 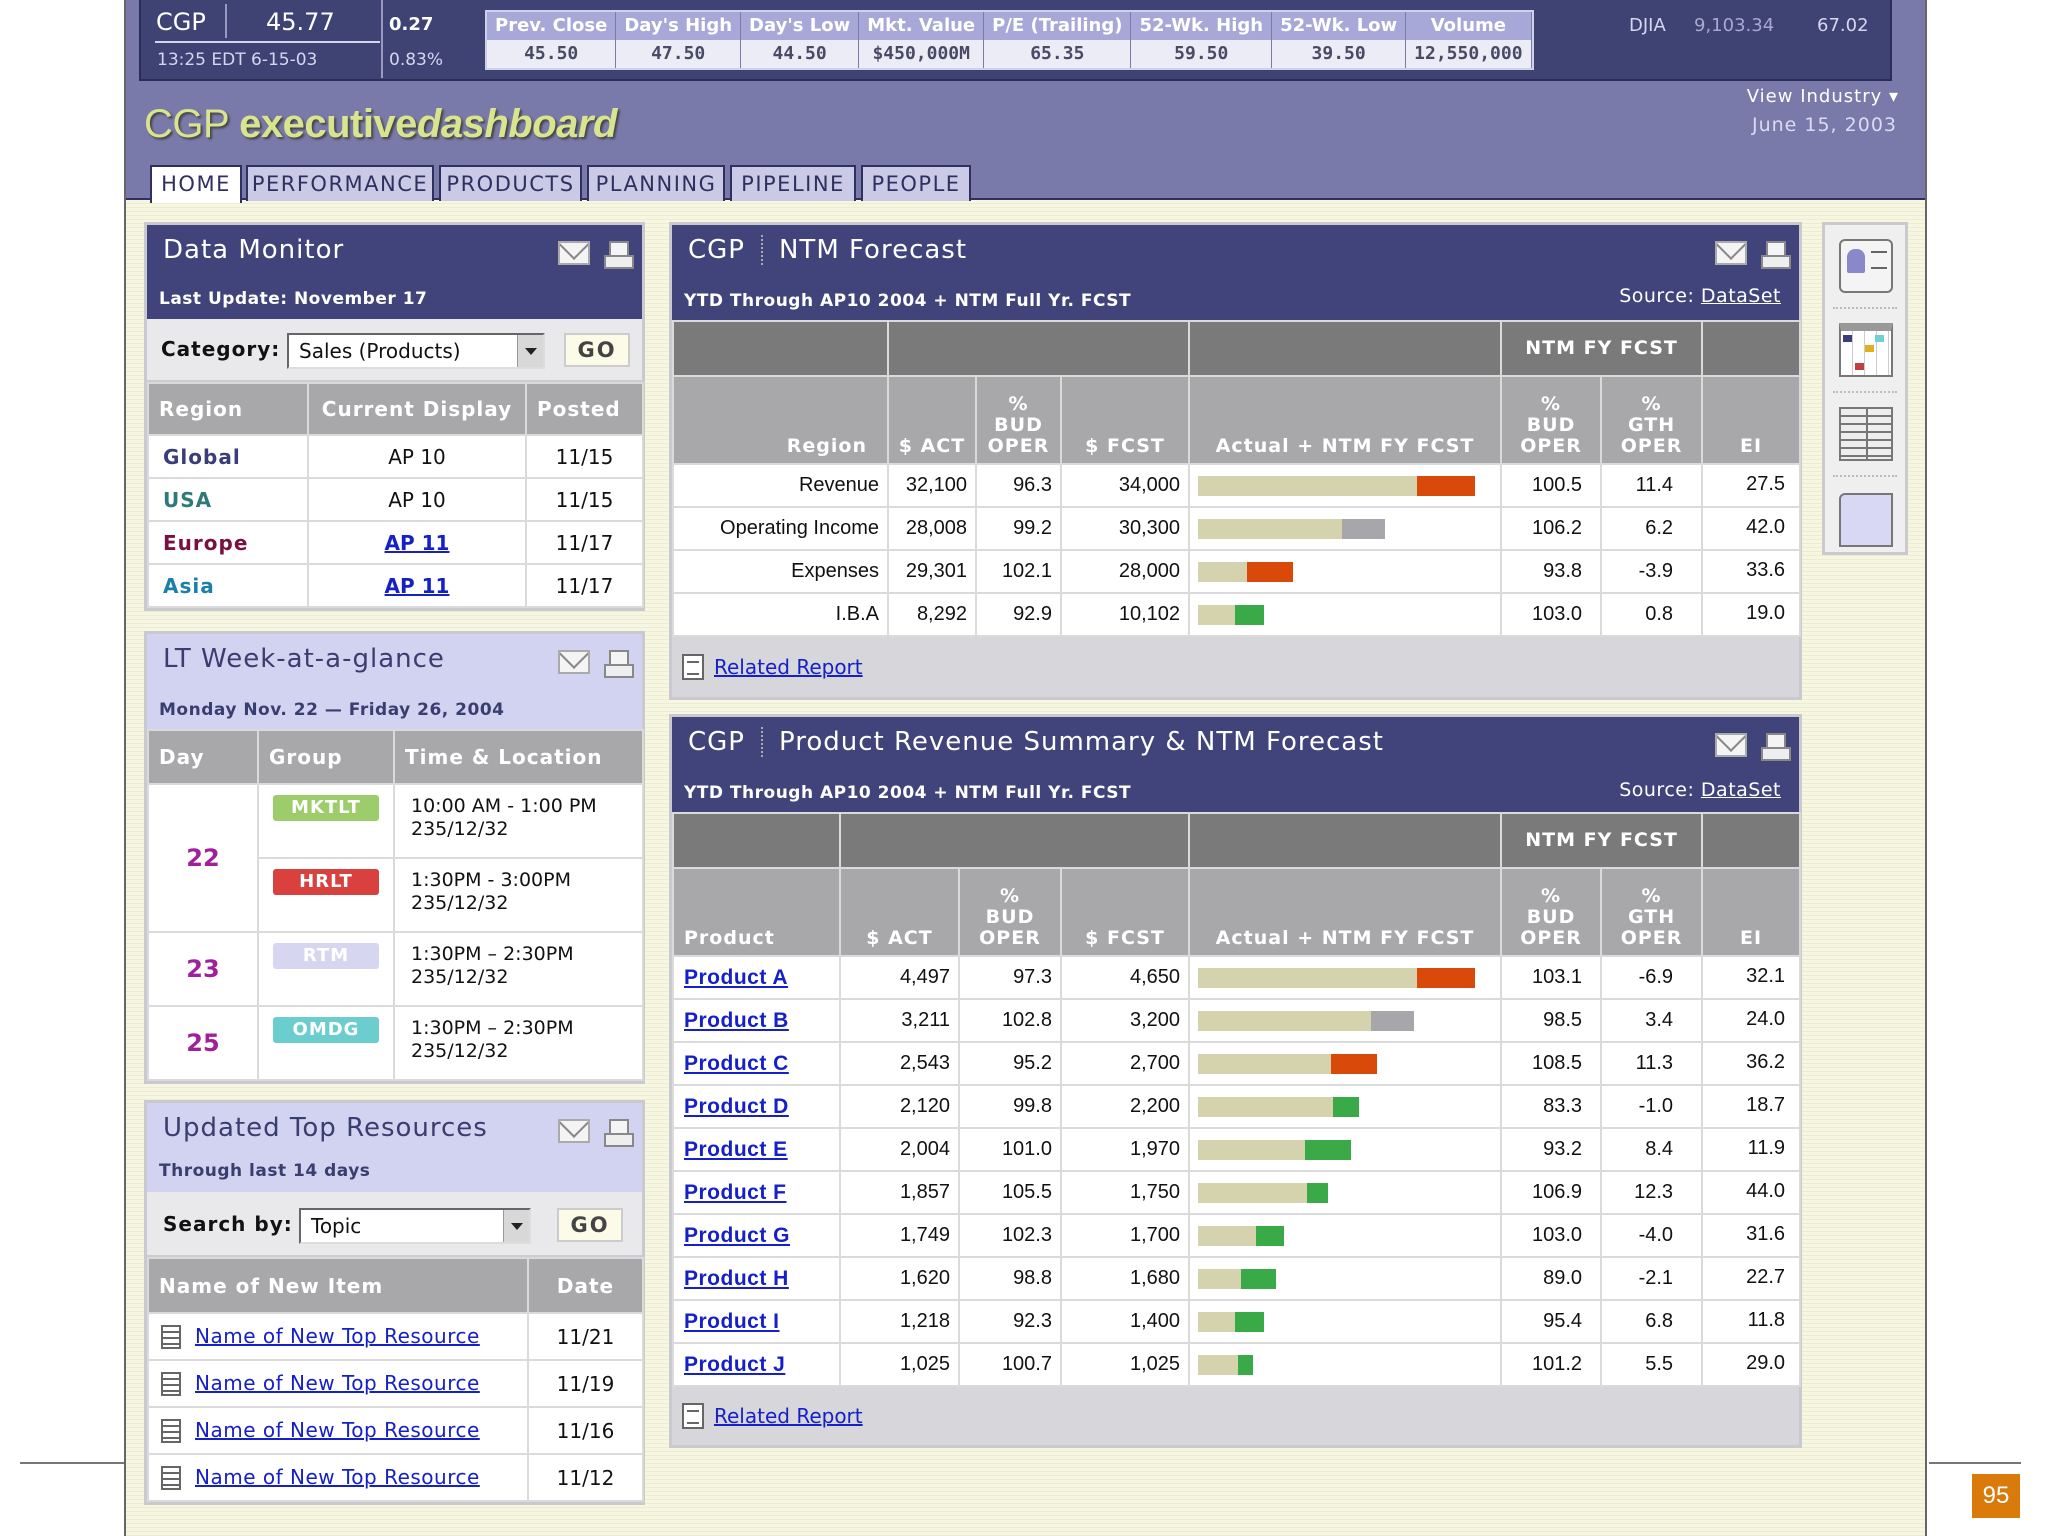 I want to click on source: Source: DataSet, so click(x=1700, y=790).